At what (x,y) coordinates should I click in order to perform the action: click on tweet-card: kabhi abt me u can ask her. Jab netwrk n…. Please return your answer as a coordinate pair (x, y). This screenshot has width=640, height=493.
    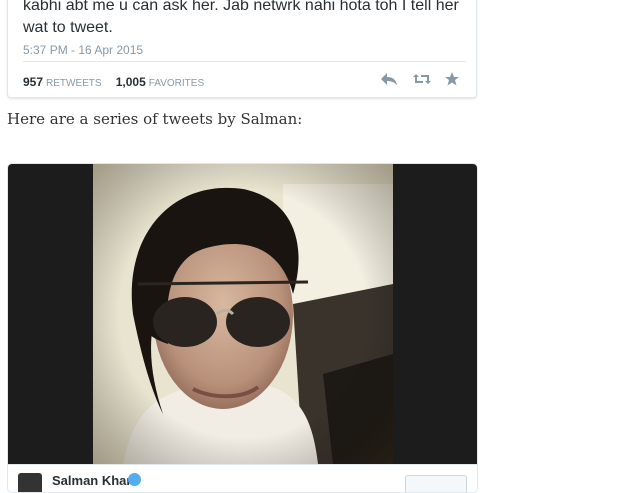
    Looking at the image, I should click on (242, 49).